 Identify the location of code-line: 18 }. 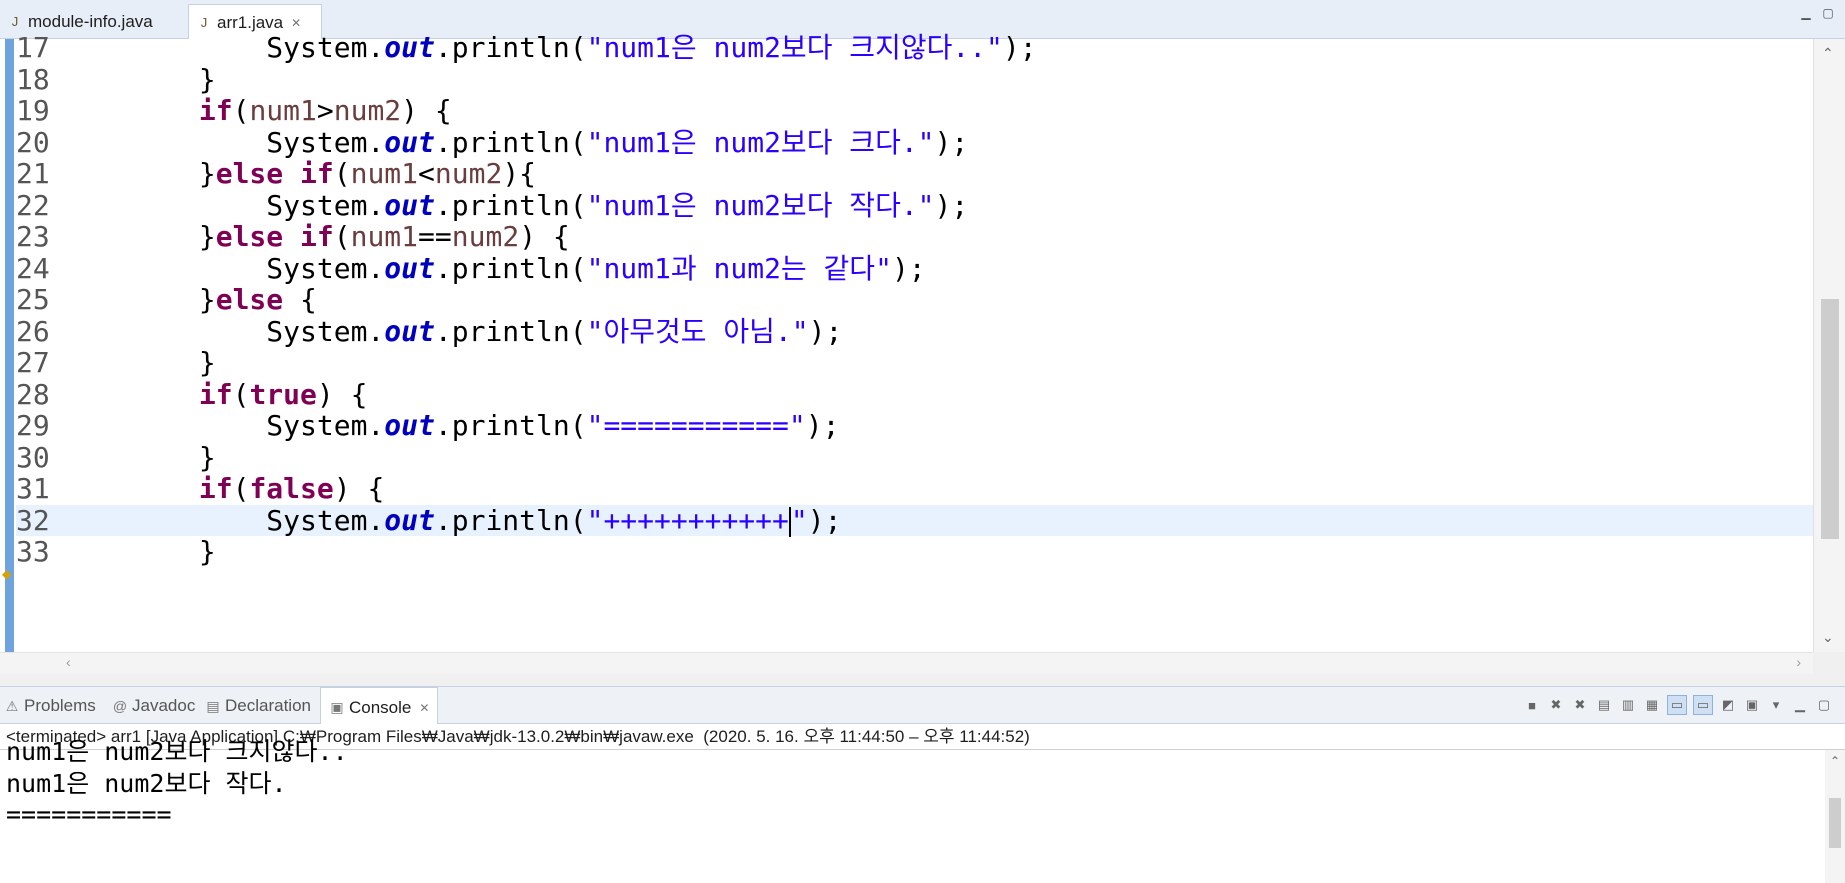
(914, 79).